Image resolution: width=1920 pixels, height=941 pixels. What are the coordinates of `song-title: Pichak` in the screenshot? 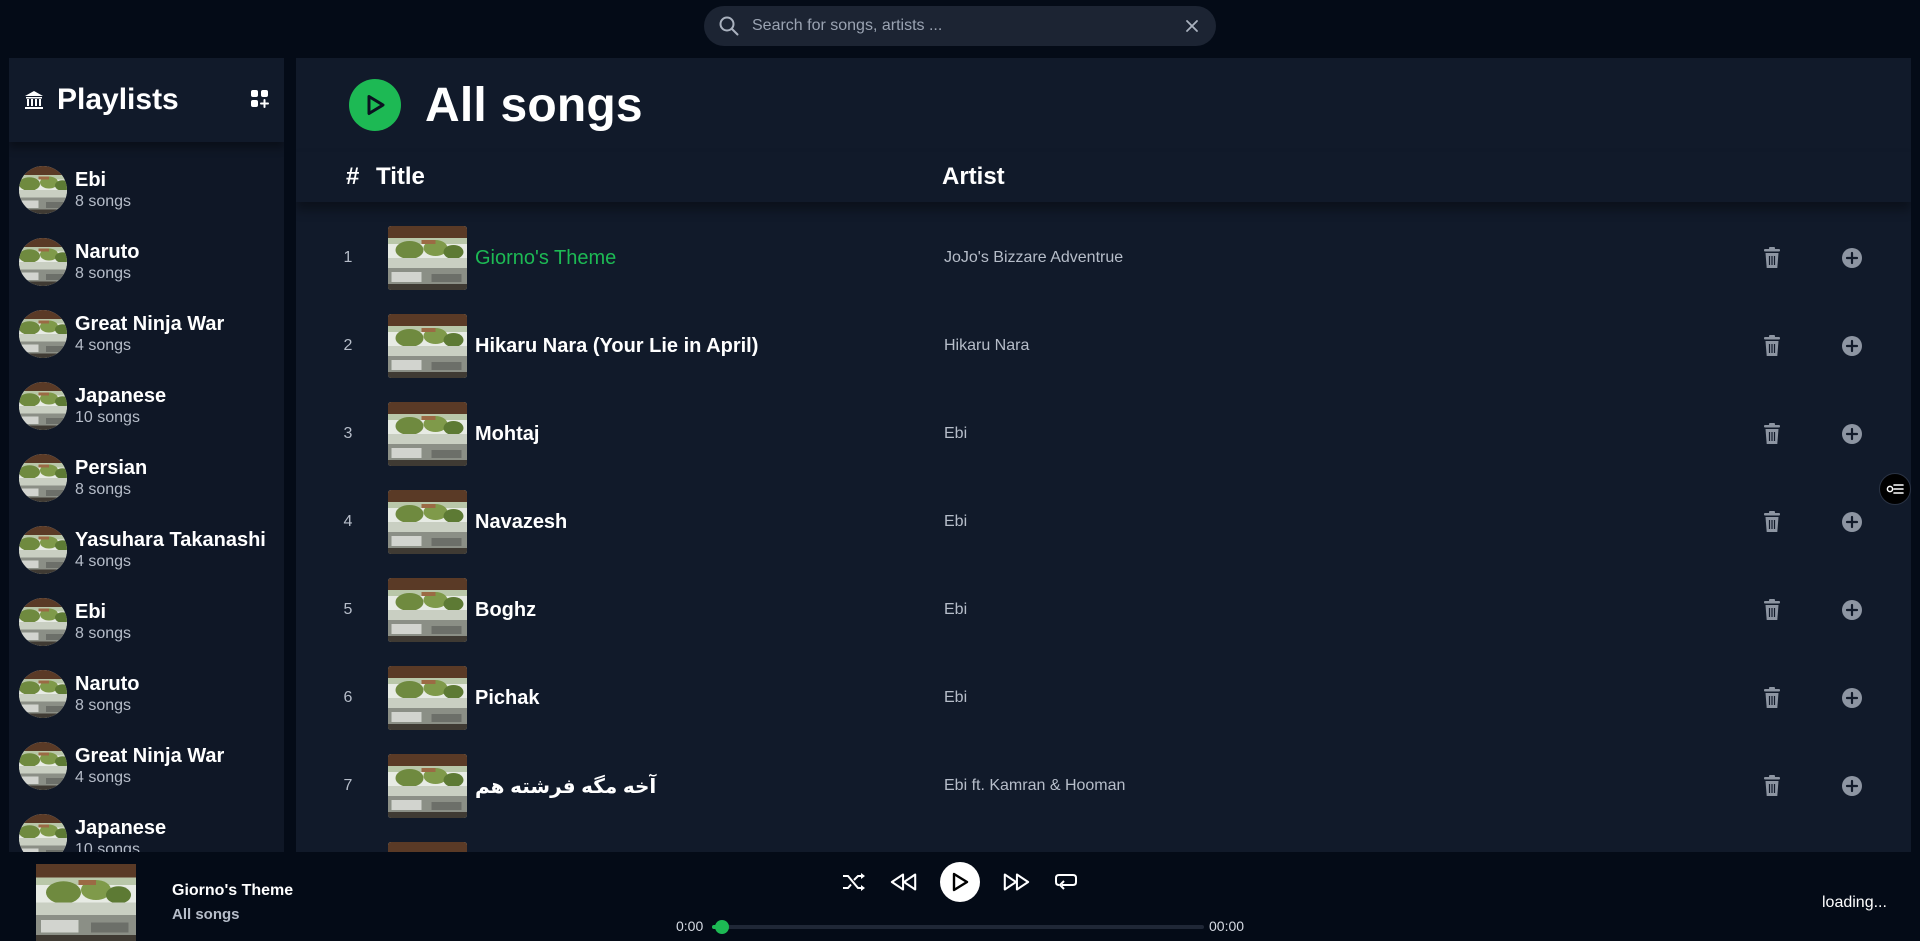 It's located at (507, 698).